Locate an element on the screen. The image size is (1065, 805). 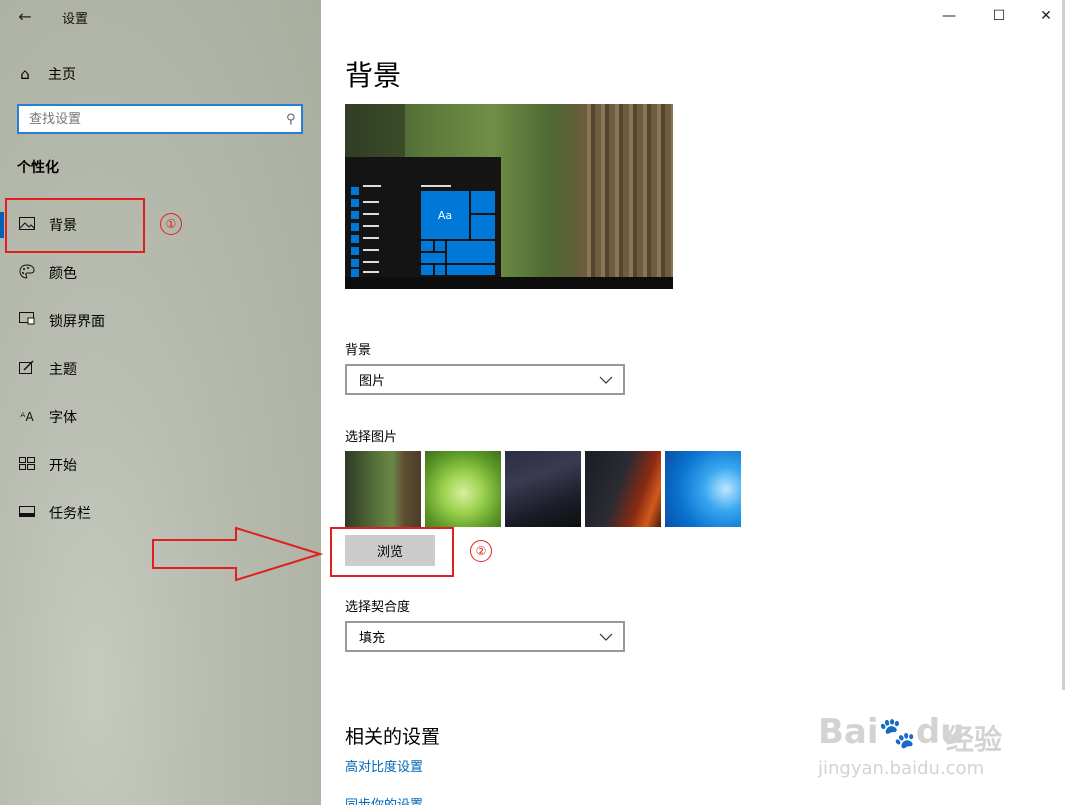
sidebar-item-label: 主题 is located at coordinates (63, 370).